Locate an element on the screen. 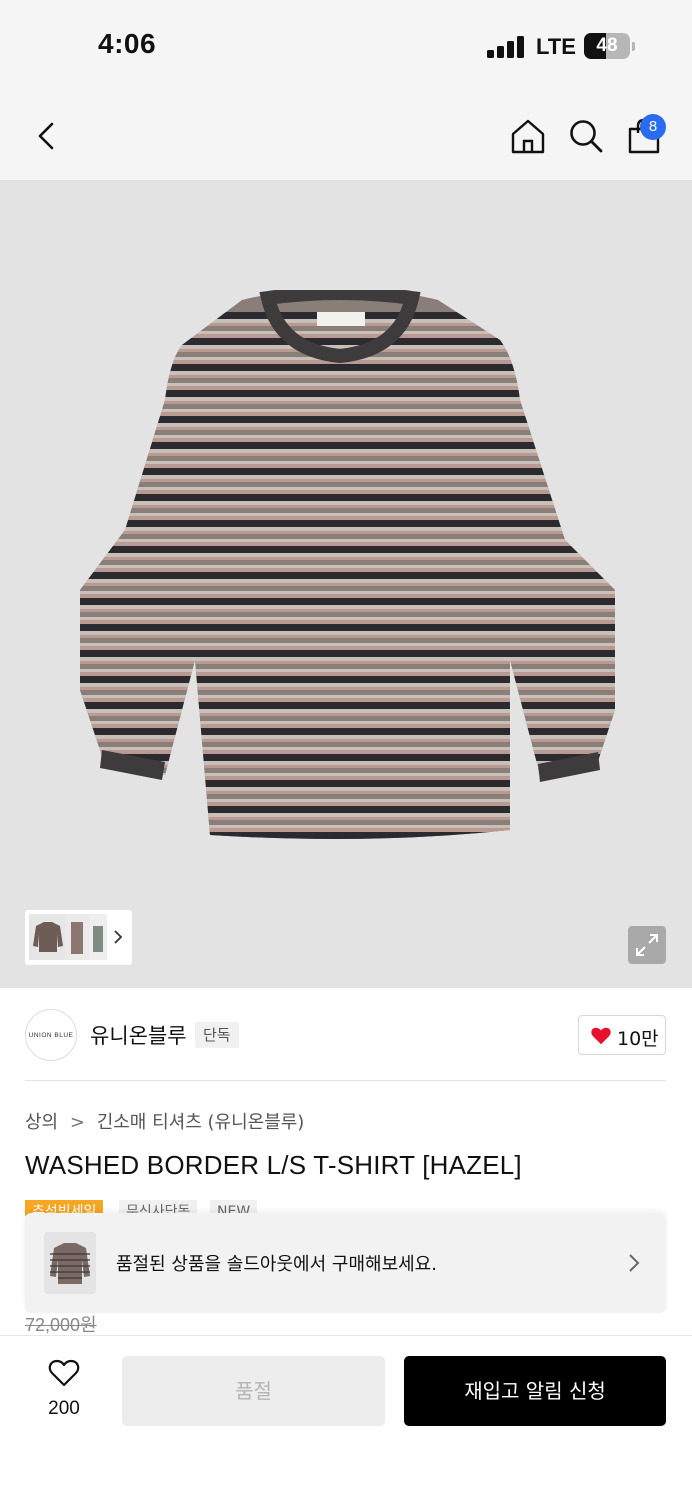 The height and width of the screenshot is (1500, 692). restock-alert-button: 재입고 알림 신청 is located at coordinates (535, 1391).